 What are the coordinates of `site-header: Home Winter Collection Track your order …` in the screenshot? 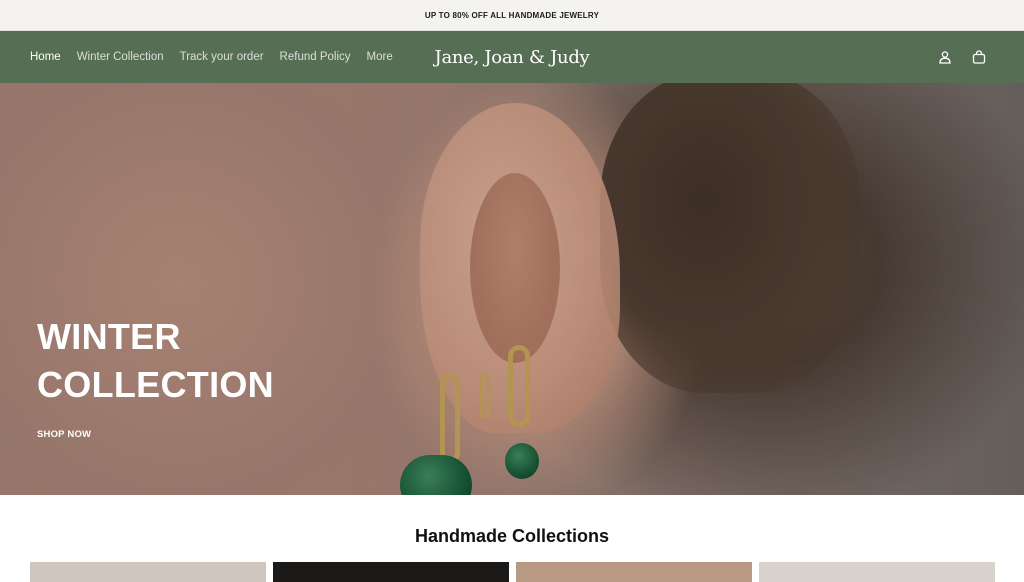 It's located at (512, 57).